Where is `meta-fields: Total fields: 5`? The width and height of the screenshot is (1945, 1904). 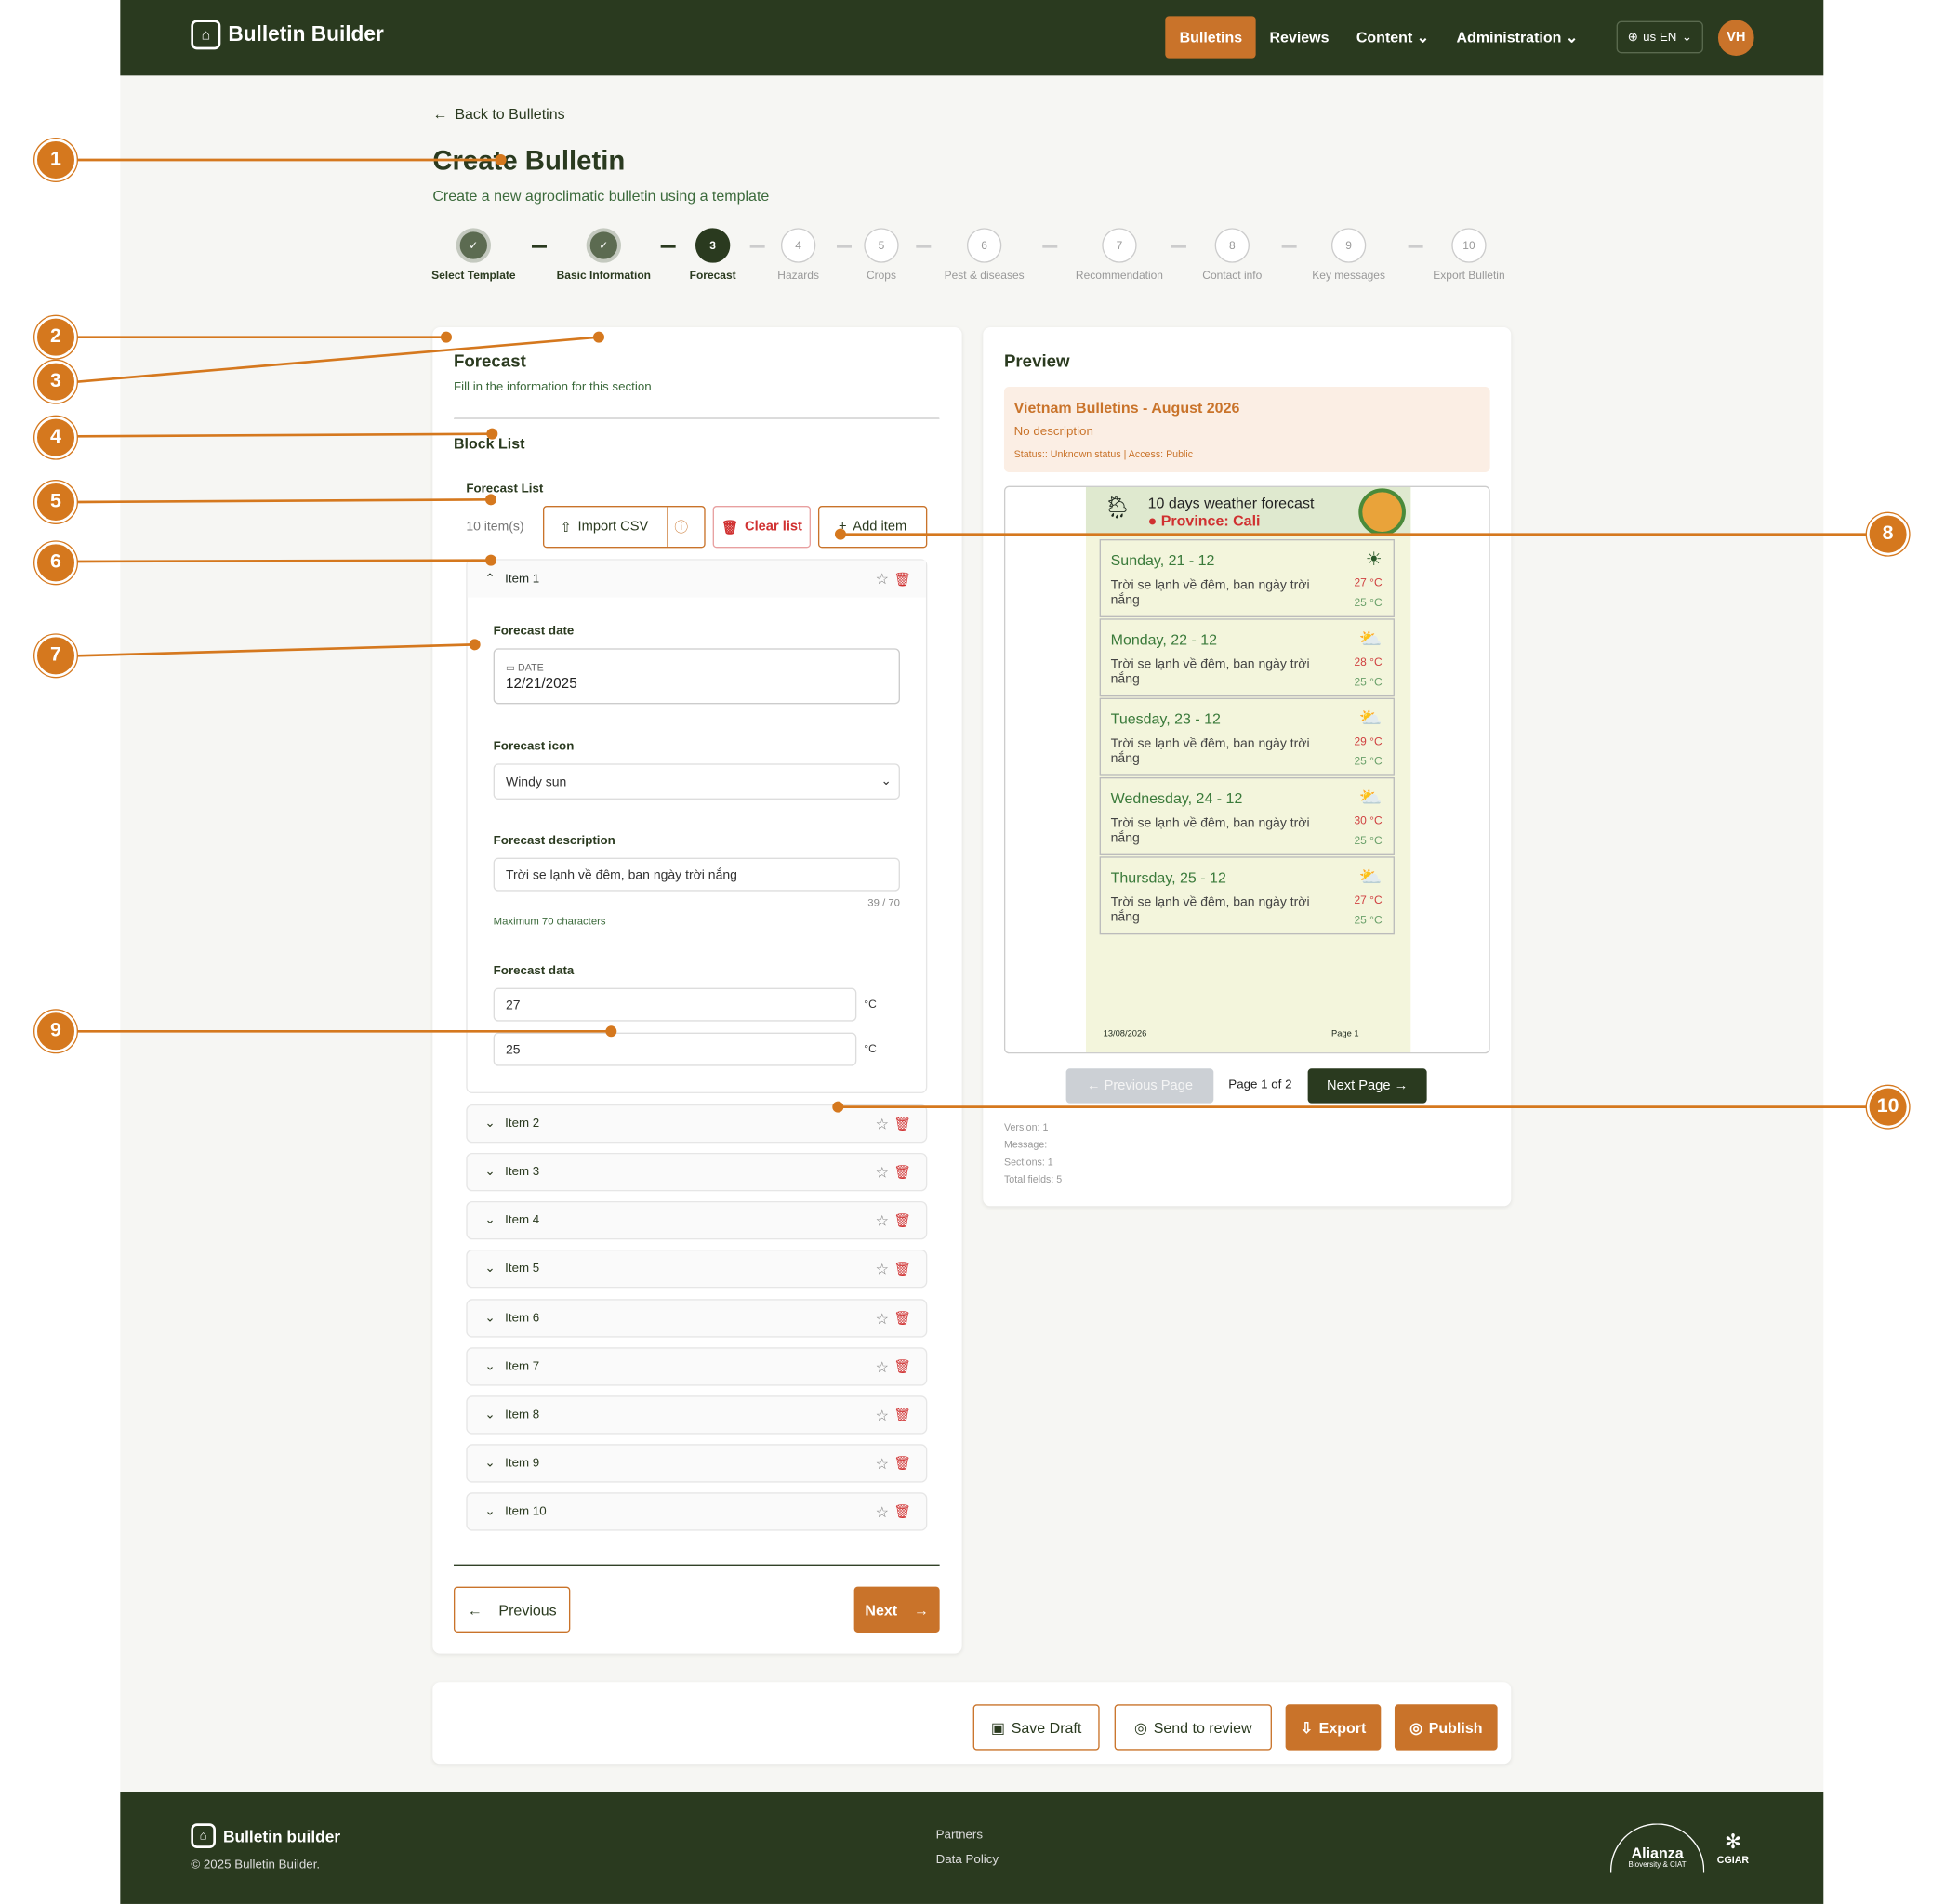 meta-fields: Total fields: 5 is located at coordinates (1033, 1179).